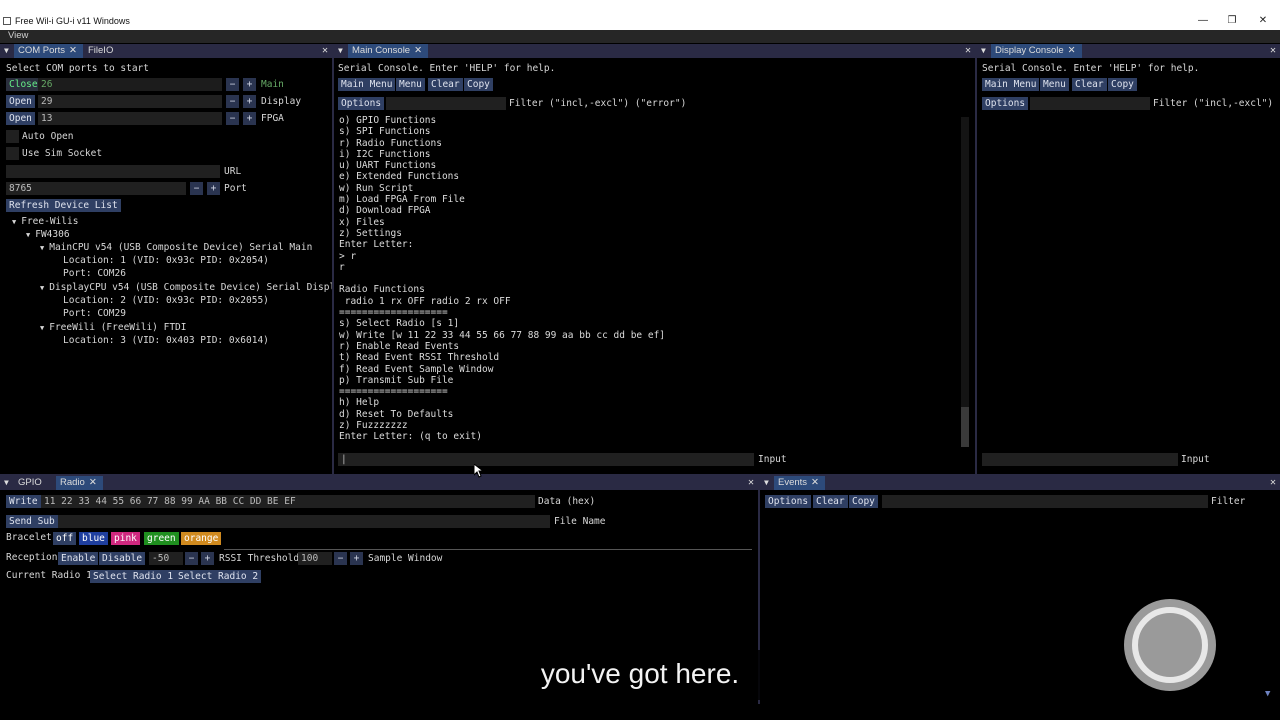 The image size is (1280, 720). What do you see at coordinates (18, 35) in the screenshot?
I see `menu-view: View` at bounding box center [18, 35].